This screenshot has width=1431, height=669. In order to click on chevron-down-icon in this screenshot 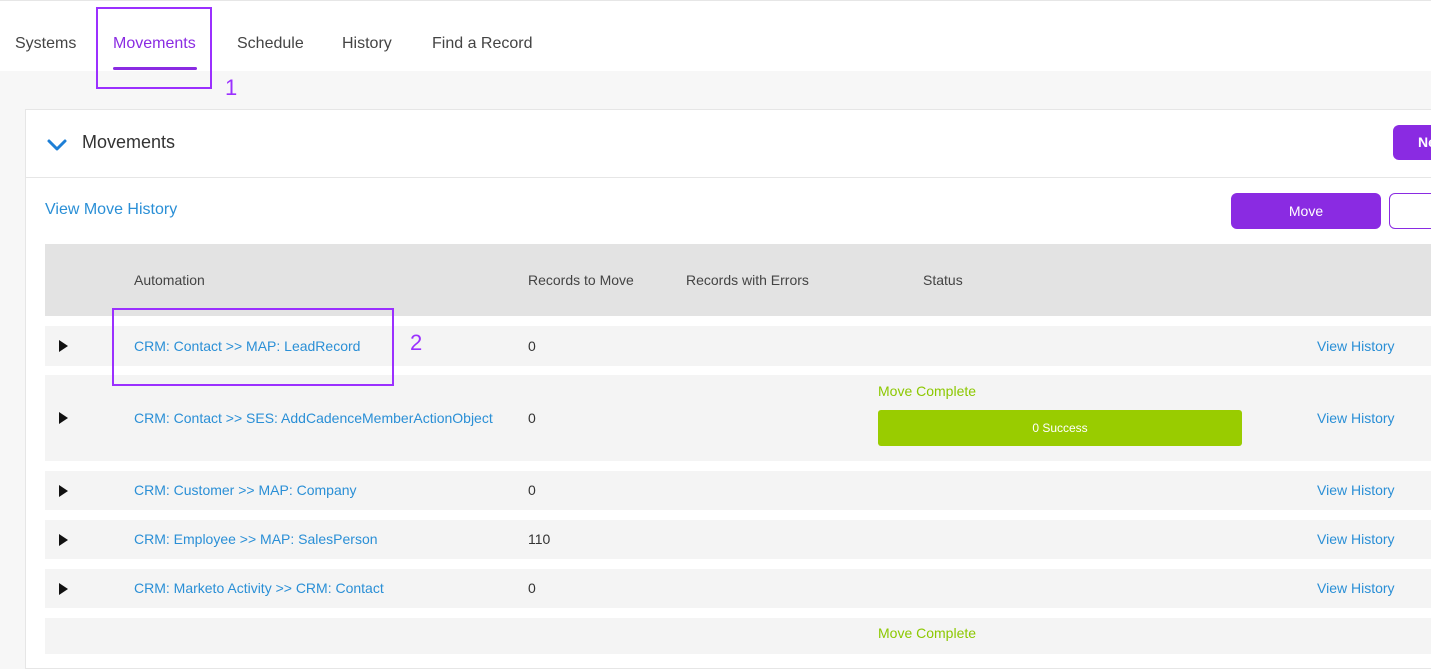, I will do `click(57, 145)`.